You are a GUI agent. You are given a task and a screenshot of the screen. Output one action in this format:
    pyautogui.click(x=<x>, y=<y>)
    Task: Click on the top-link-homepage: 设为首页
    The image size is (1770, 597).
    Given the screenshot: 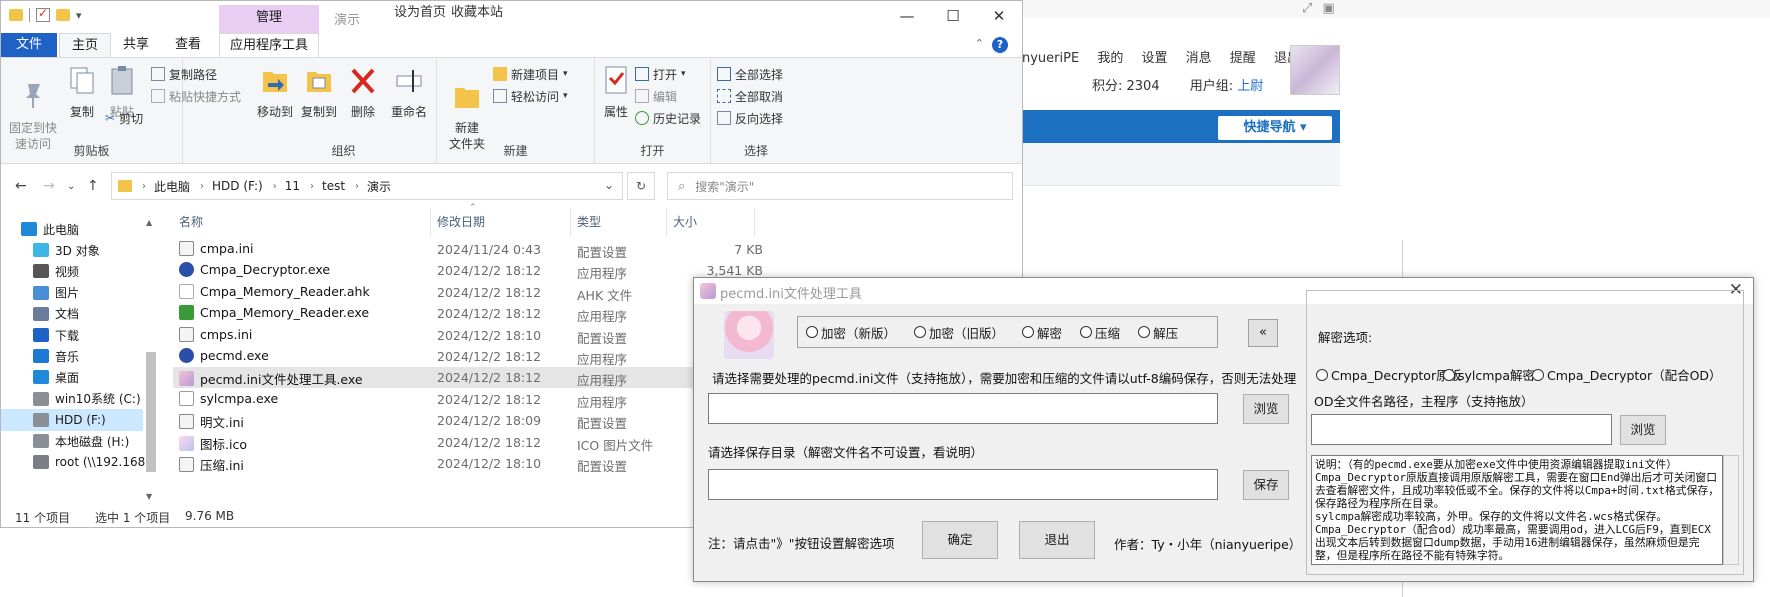 What is the action you would take?
    pyautogui.click(x=420, y=10)
    